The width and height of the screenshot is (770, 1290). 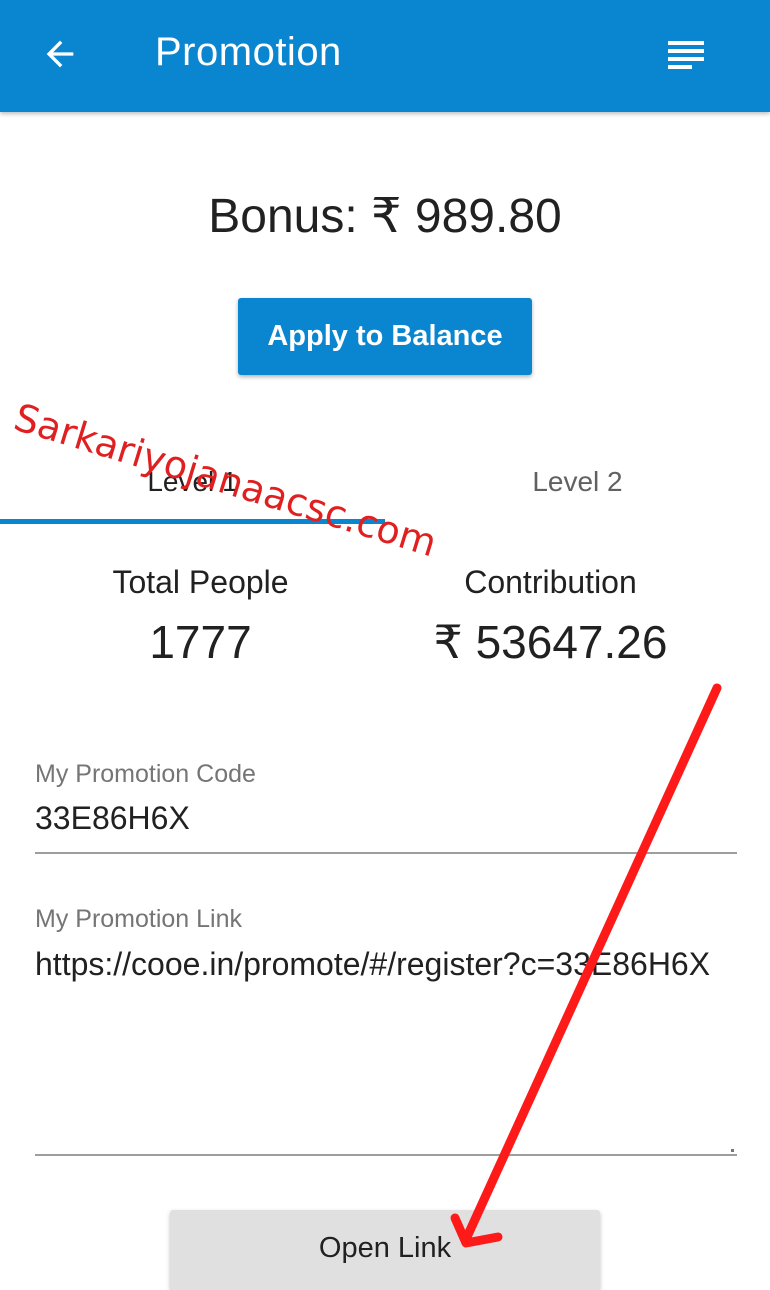 What do you see at coordinates (386, 853) in the screenshot?
I see `promotion-code-underline` at bounding box center [386, 853].